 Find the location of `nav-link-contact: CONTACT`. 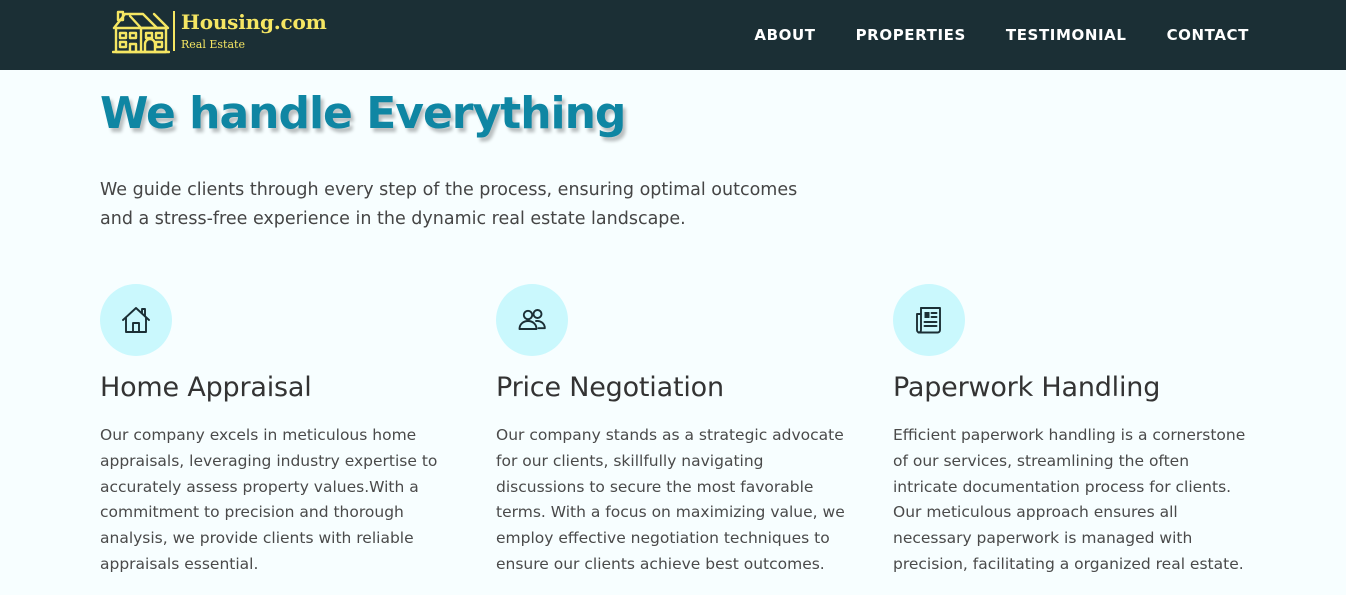

nav-link-contact: CONTACT is located at coordinates (1208, 35).